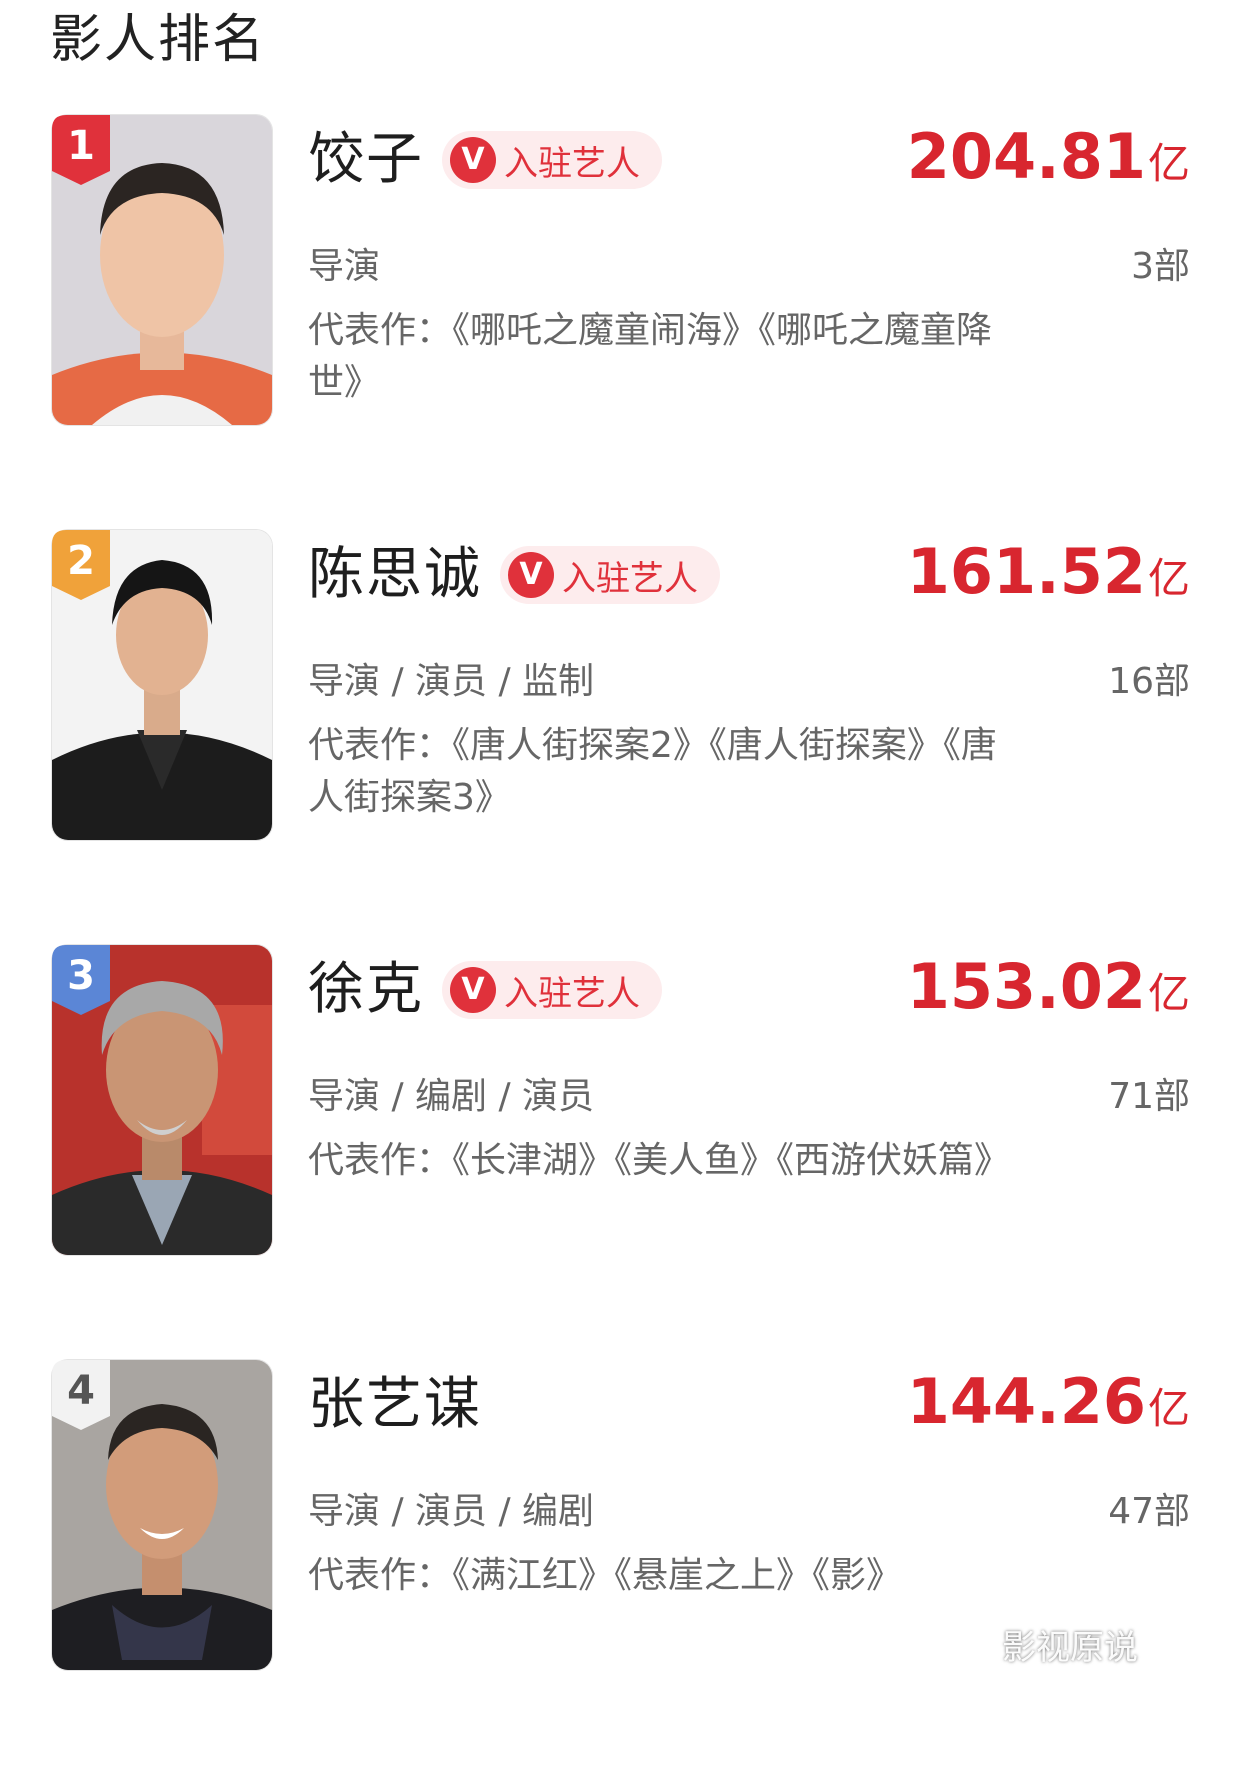  I want to click on film-count: 71部, so click(1149, 1096).